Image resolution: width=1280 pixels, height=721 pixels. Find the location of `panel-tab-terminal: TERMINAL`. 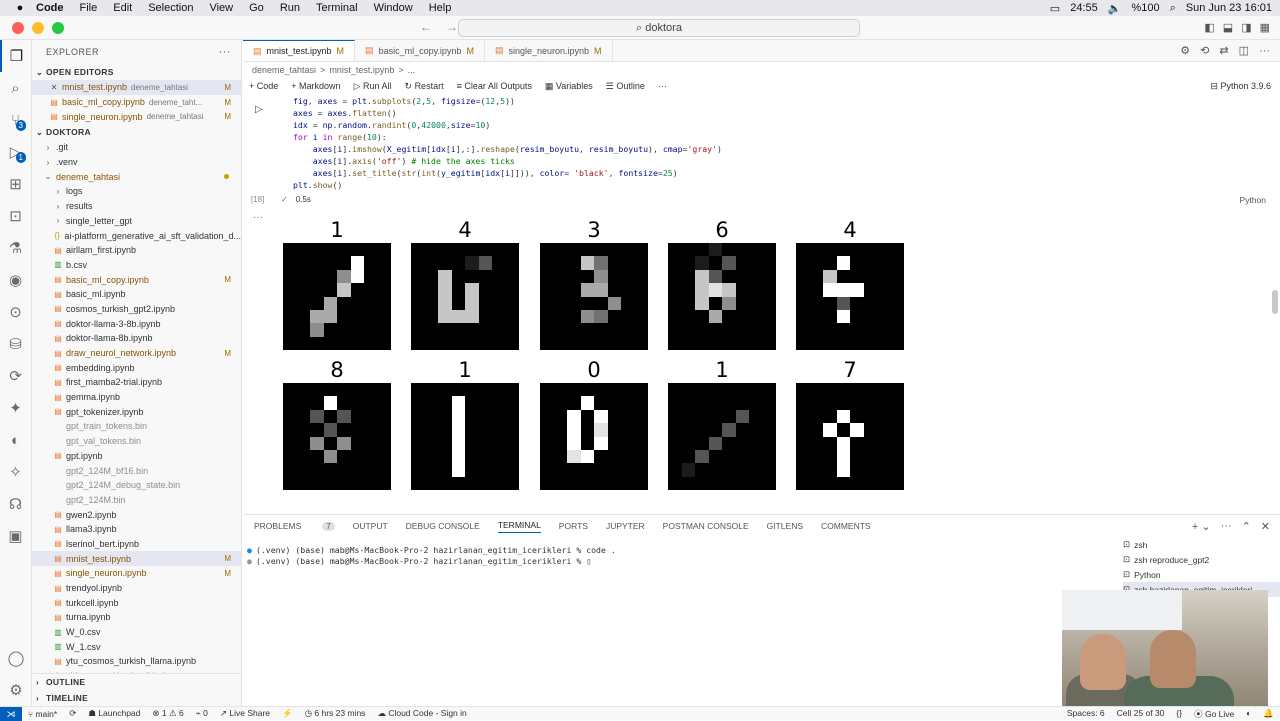

panel-tab-terminal: TERMINAL is located at coordinates (519, 526).